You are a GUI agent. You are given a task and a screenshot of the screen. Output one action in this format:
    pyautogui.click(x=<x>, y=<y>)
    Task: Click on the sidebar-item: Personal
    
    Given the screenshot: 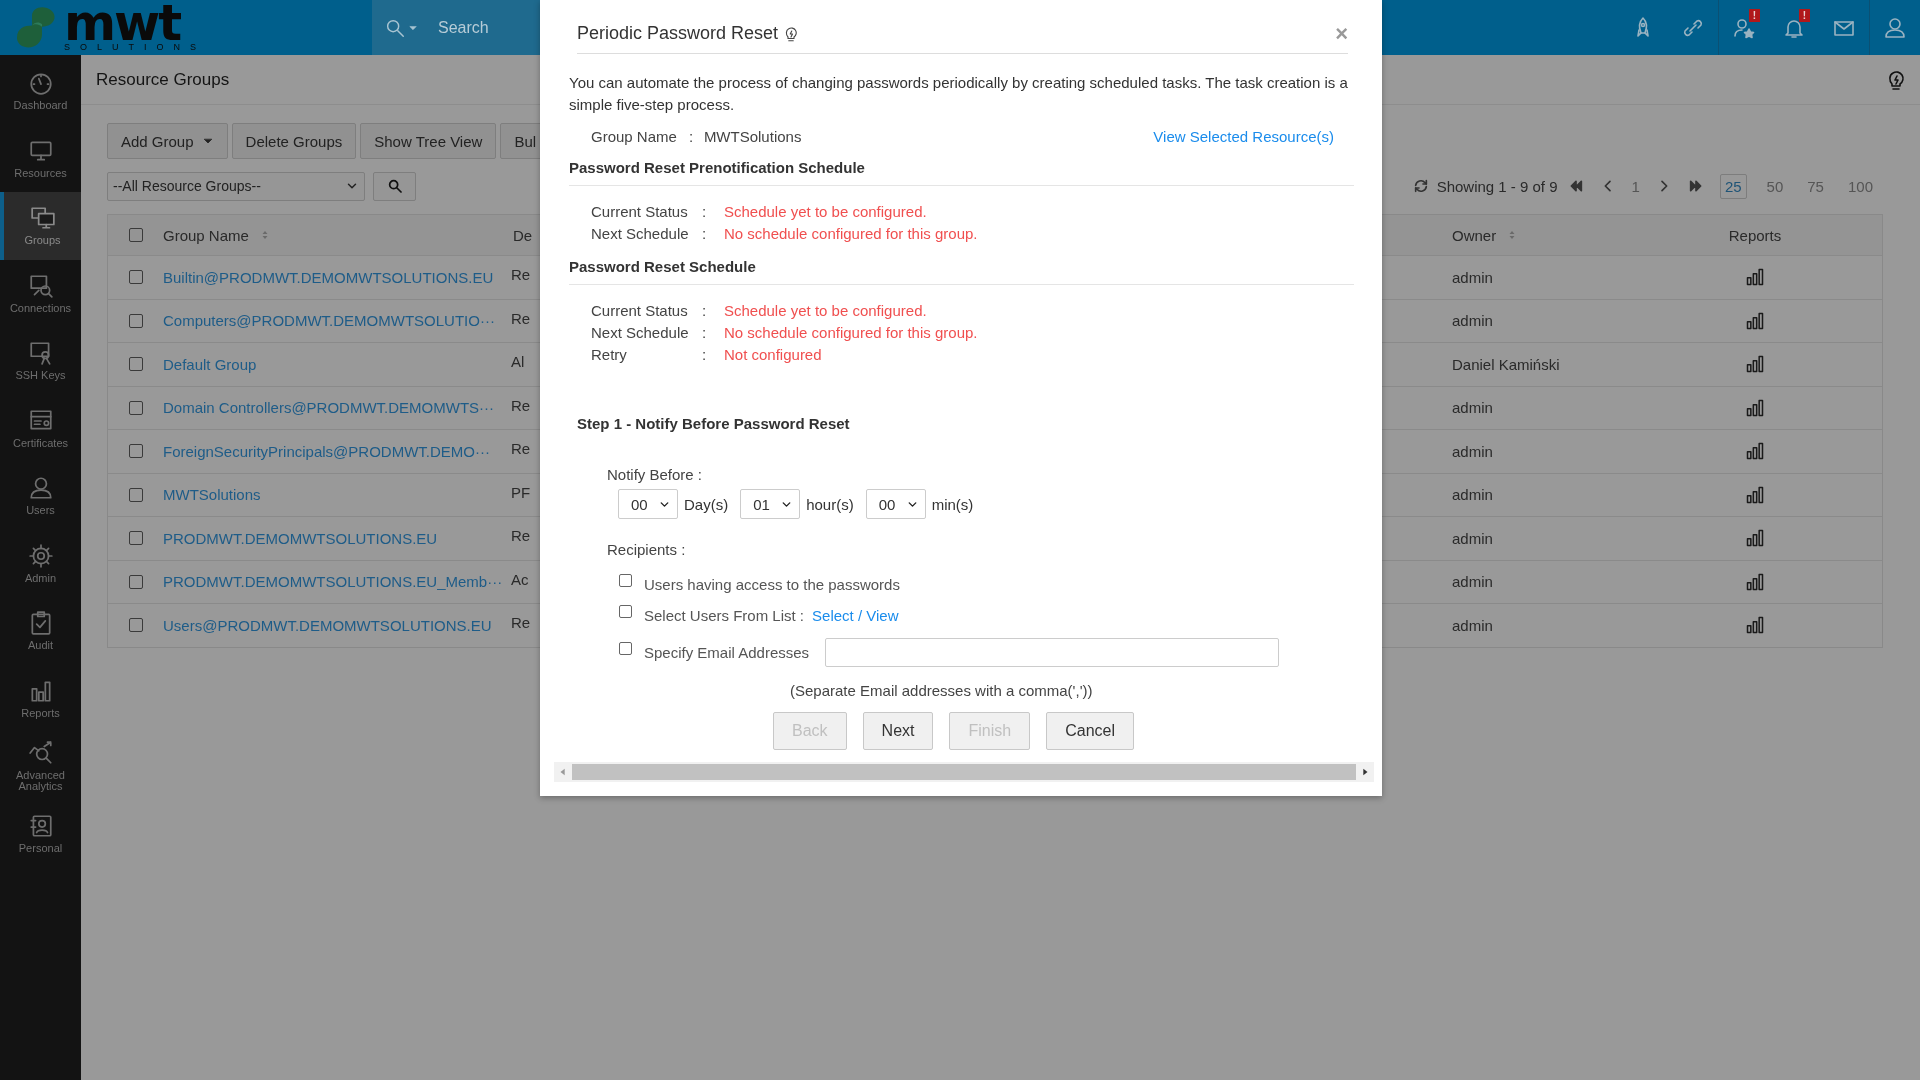 What is the action you would take?
    pyautogui.click(x=40, y=833)
    